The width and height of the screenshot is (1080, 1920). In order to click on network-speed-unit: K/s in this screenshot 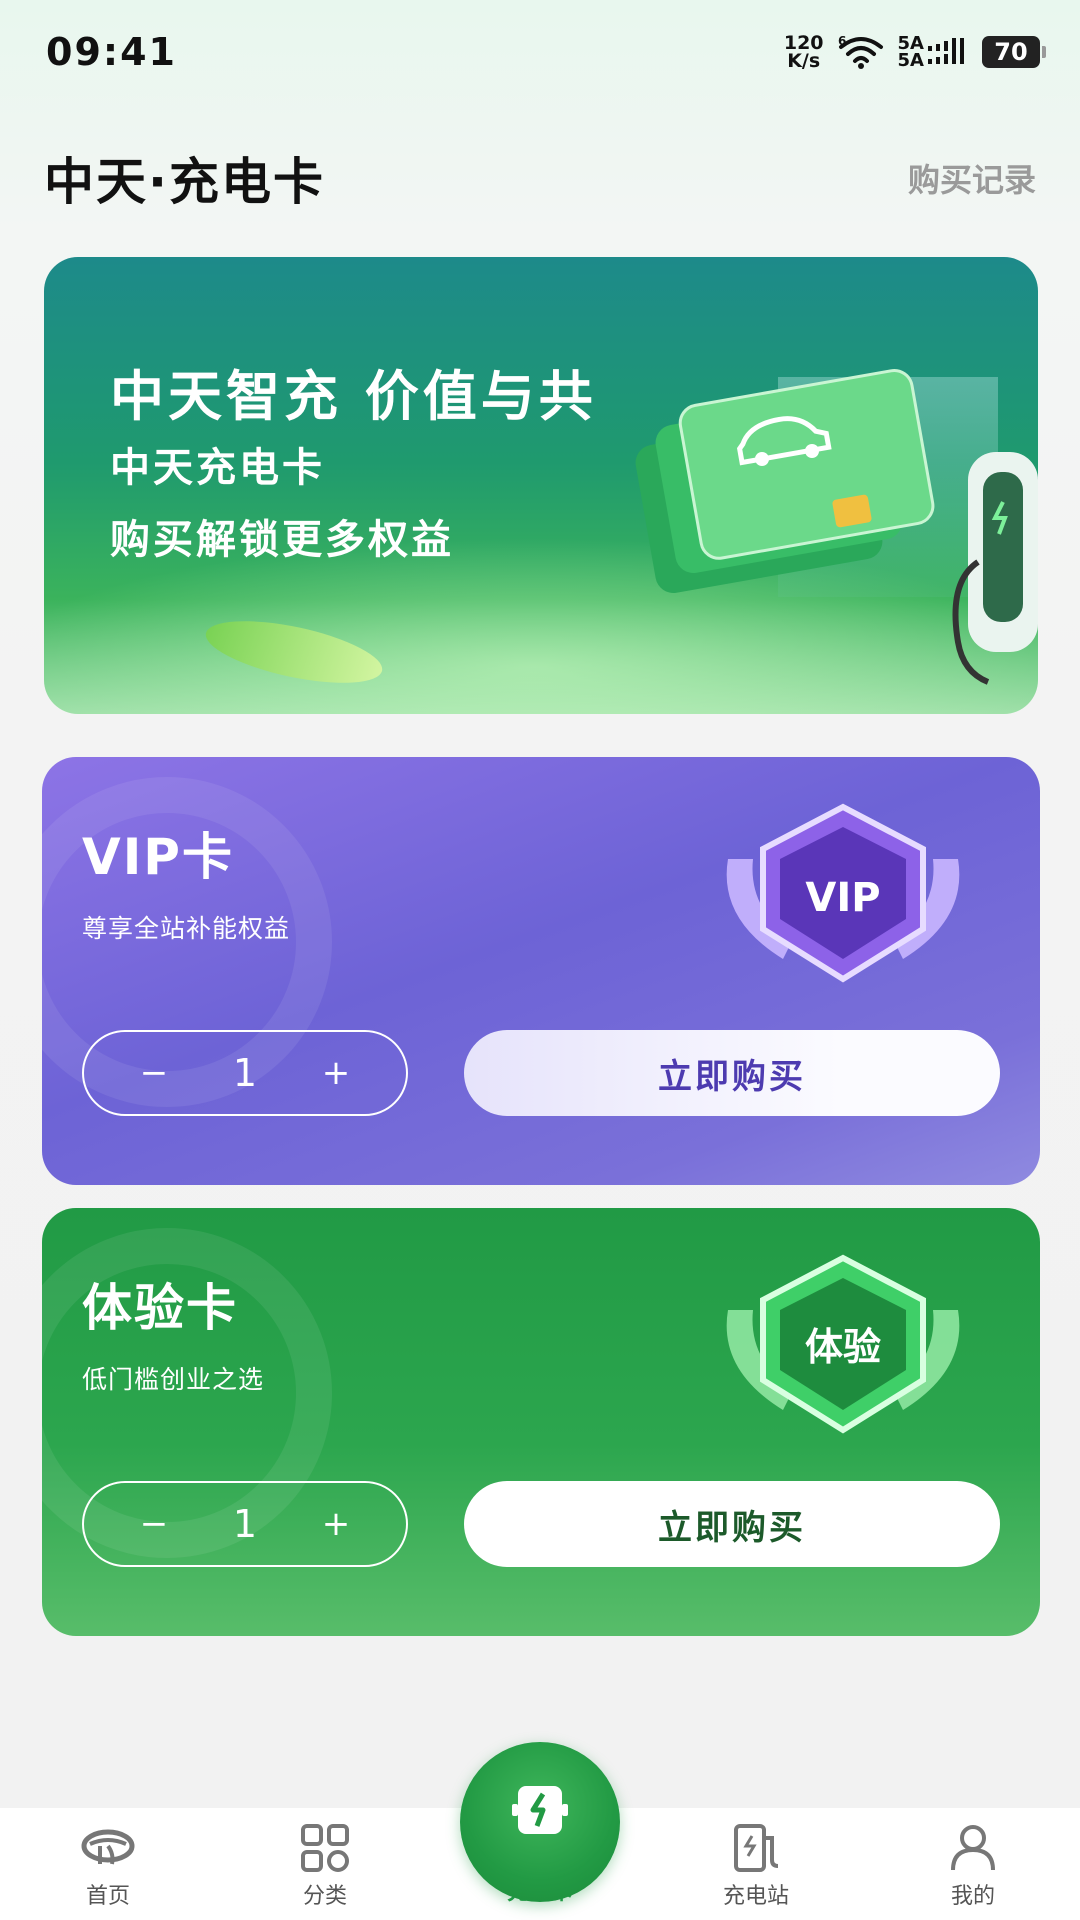, I will do `click(804, 61)`.